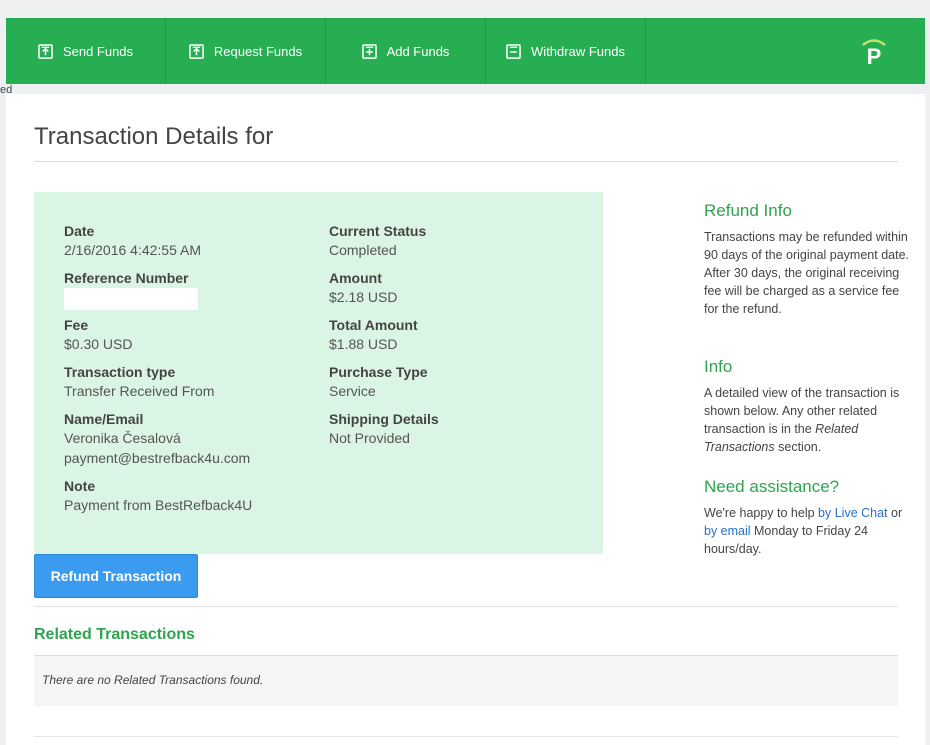  I want to click on total-label: Total Amount, so click(373, 325).